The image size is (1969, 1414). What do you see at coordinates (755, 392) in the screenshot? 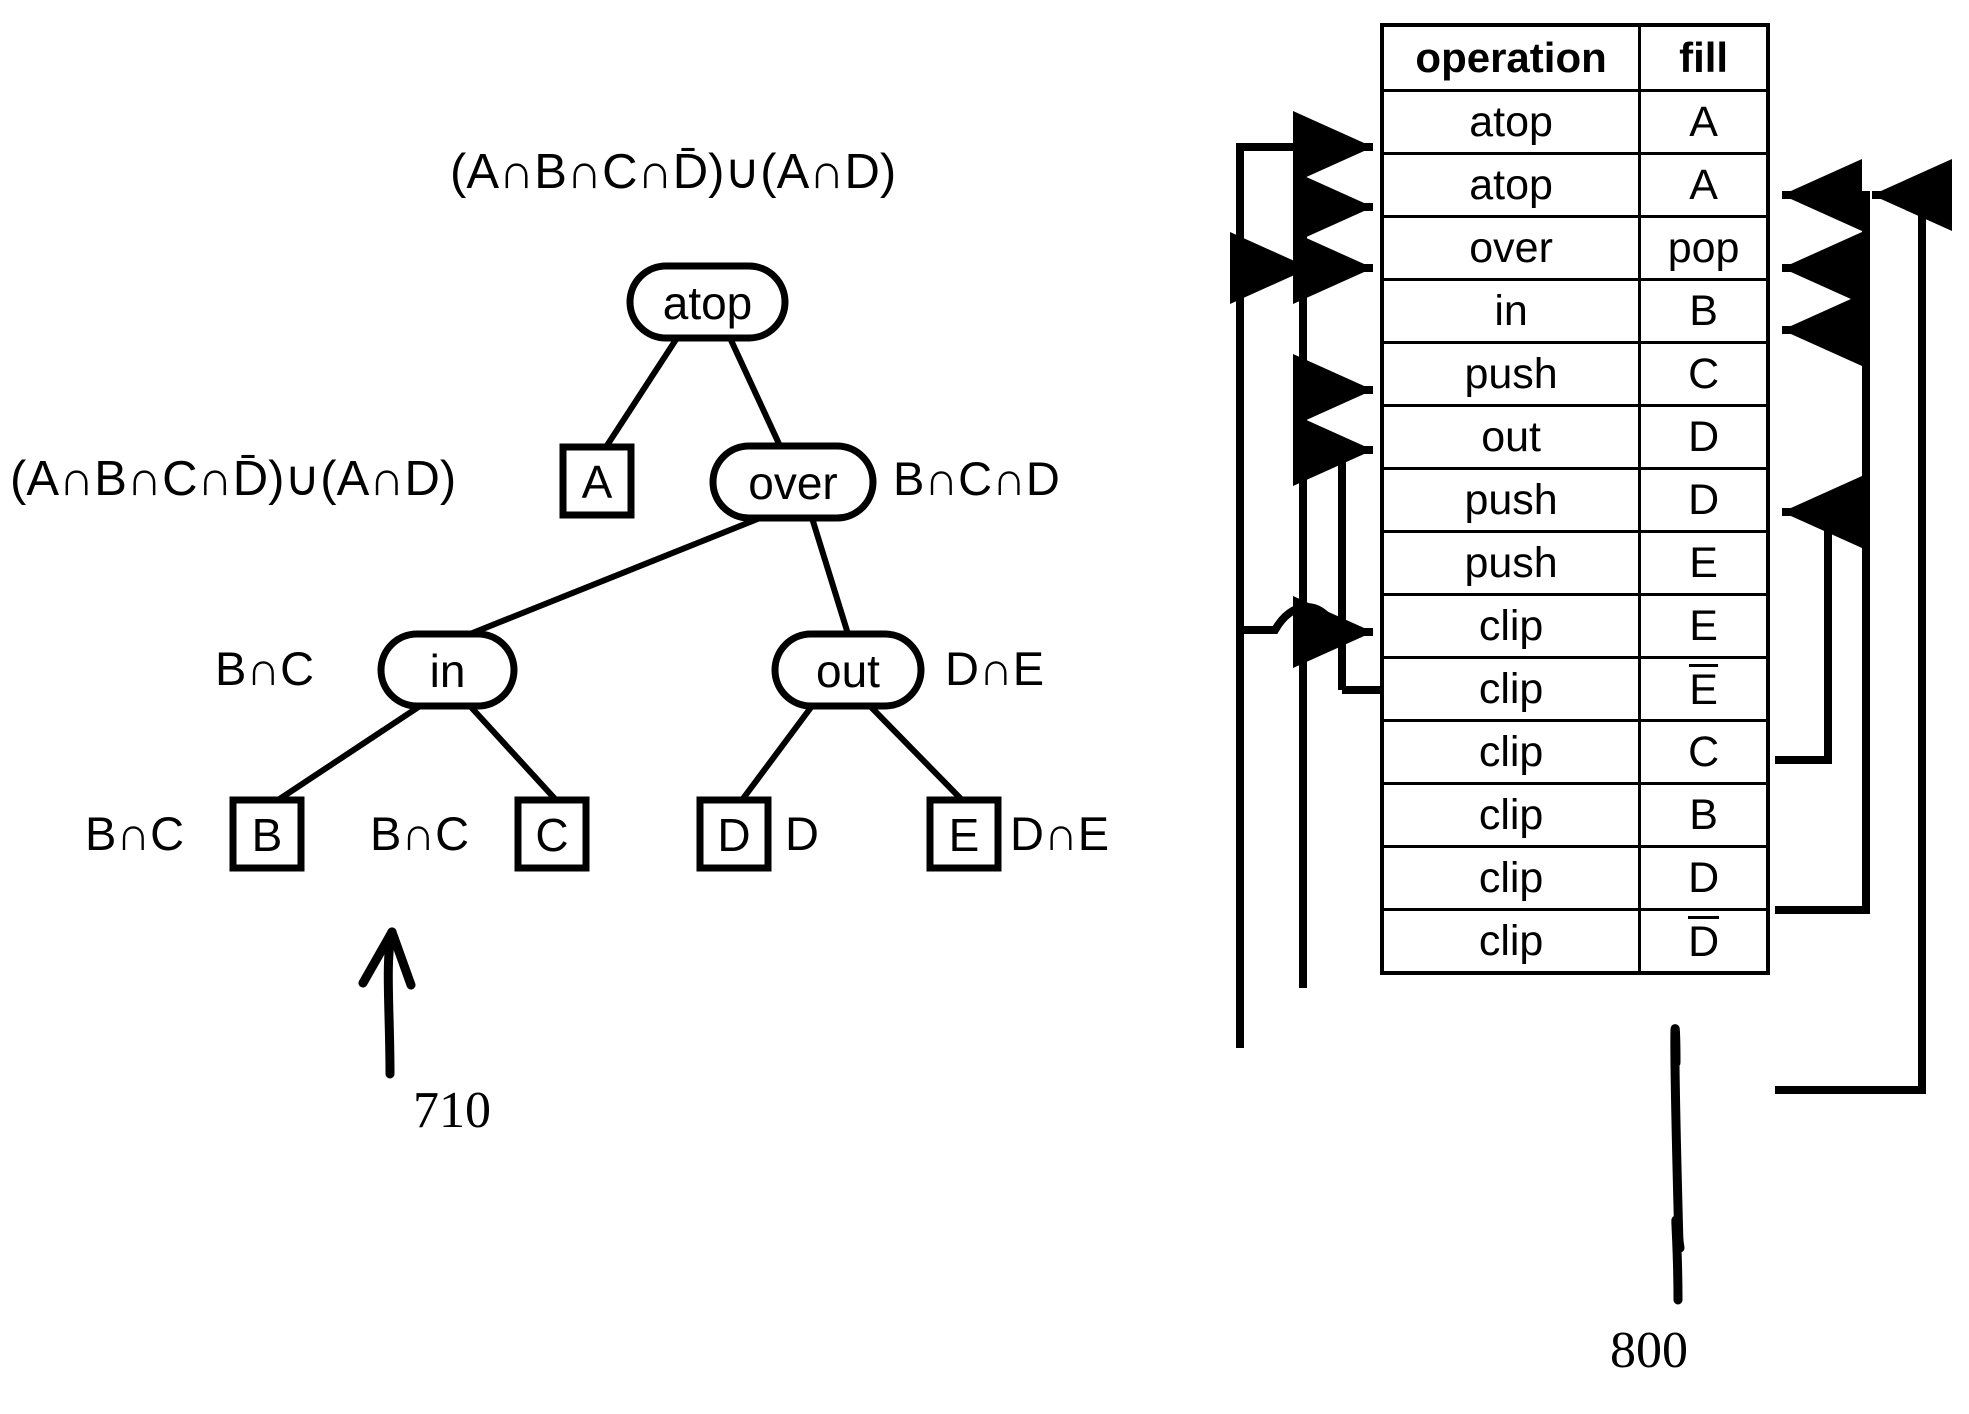
I see `edge-atop-over` at bounding box center [755, 392].